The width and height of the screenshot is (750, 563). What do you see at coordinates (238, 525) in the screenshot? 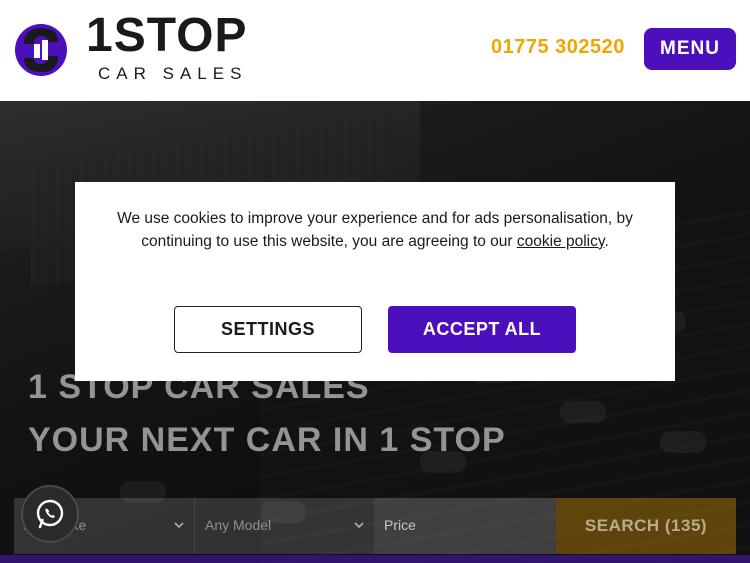
I see `model-select-label: Any Model` at bounding box center [238, 525].